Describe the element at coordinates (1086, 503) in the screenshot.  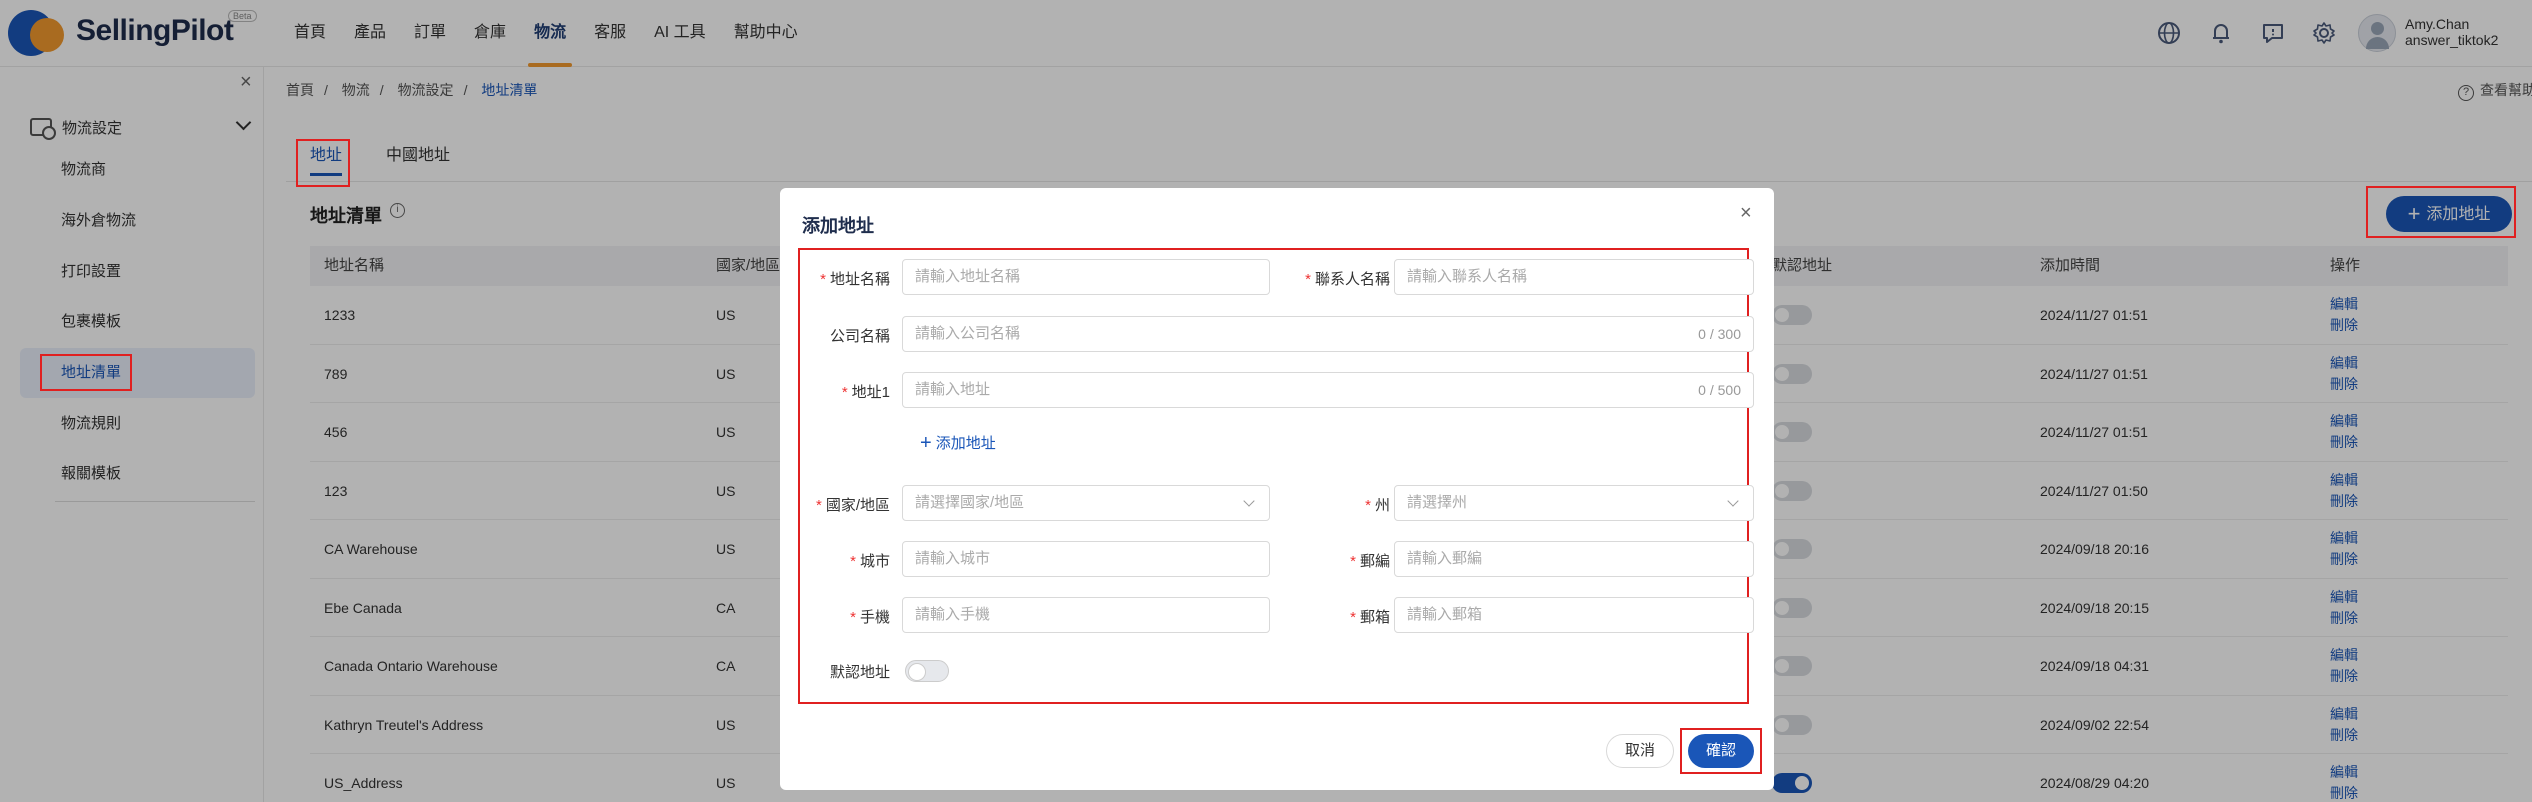
I see `country-select: 請選擇國家/地區` at that location.